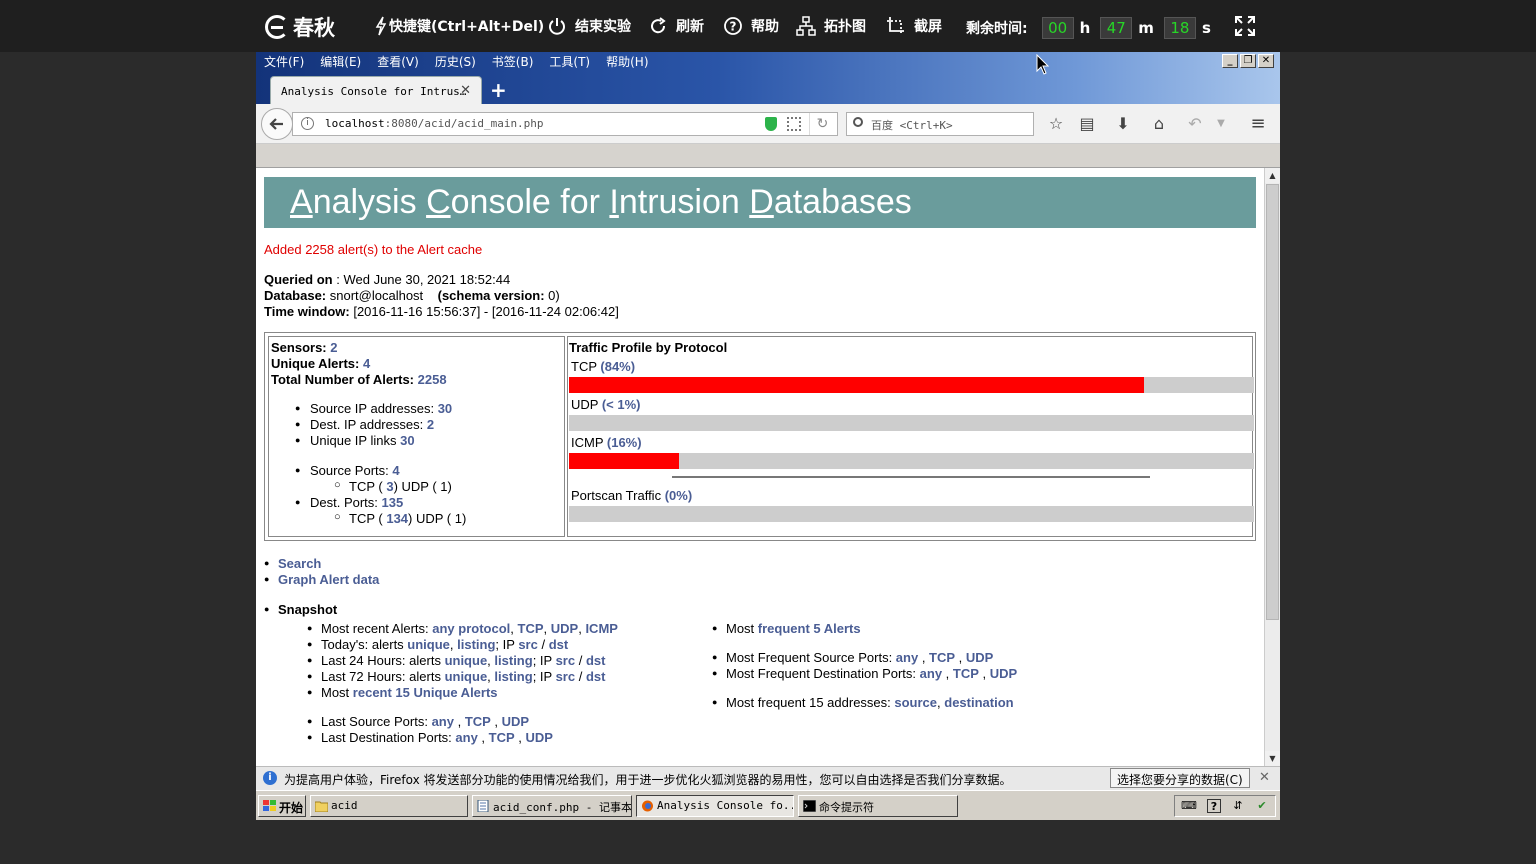 The height and width of the screenshot is (864, 1536). I want to click on last-src-tcp-link: TCP, so click(478, 721).